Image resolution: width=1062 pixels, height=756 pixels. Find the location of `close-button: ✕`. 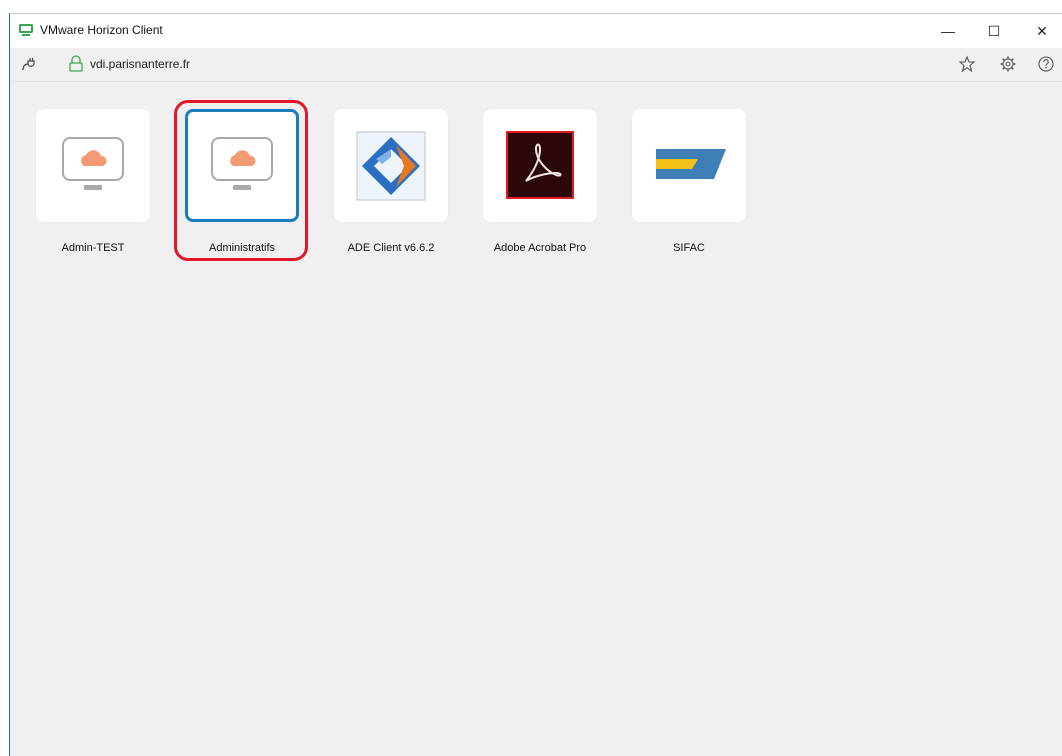

close-button: ✕ is located at coordinates (1042, 31).